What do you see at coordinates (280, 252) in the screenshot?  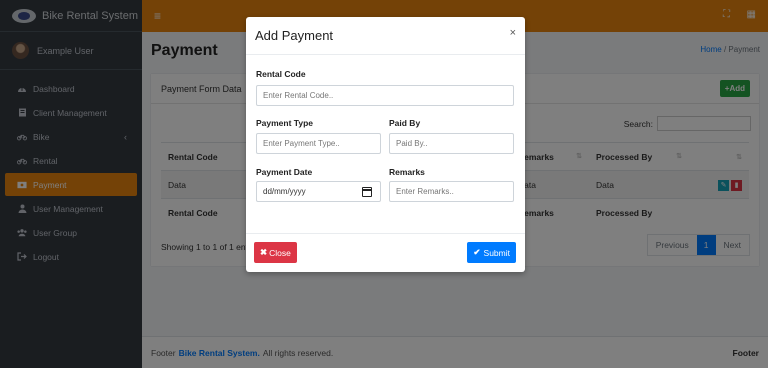 I see `close-button-label: Close` at bounding box center [280, 252].